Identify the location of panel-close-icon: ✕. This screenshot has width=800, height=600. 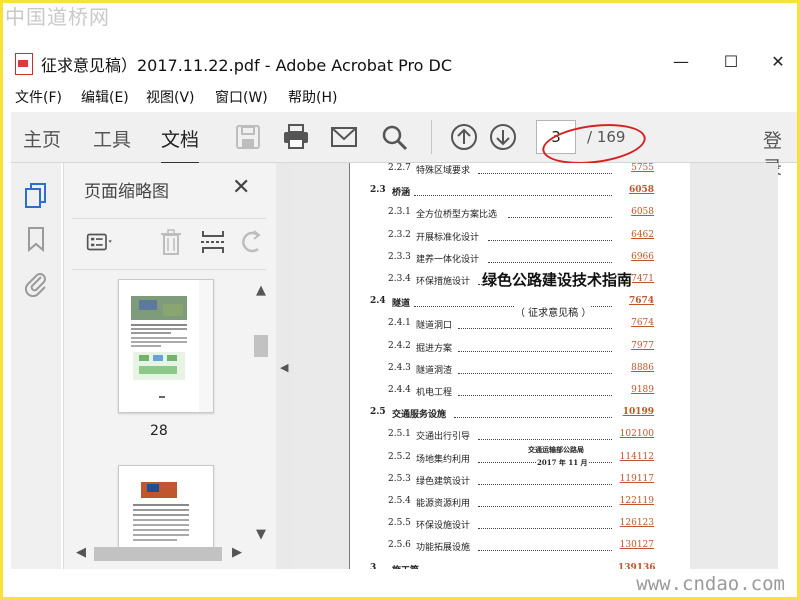
(241, 187).